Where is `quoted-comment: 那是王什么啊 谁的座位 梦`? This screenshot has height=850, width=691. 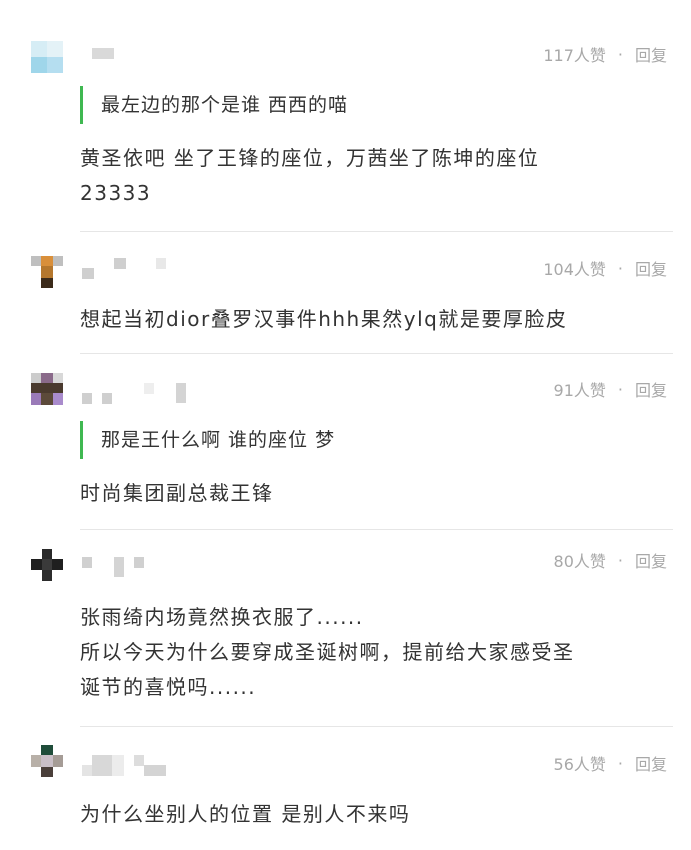 quoted-comment: 那是王什么啊 谁的座位 梦 is located at coordinates (370, 440).